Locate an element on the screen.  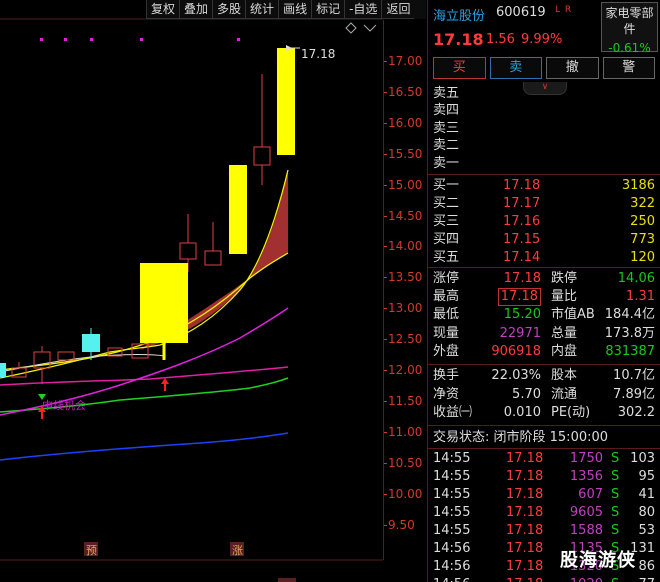
bid-price: 17.14 is located at coordinates (522, 257).